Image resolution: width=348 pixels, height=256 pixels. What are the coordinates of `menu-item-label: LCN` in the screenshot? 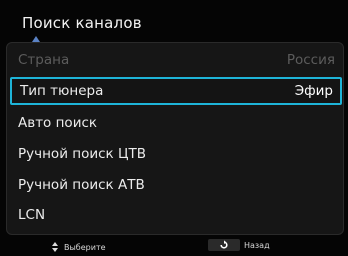 It's located at (32, 215).